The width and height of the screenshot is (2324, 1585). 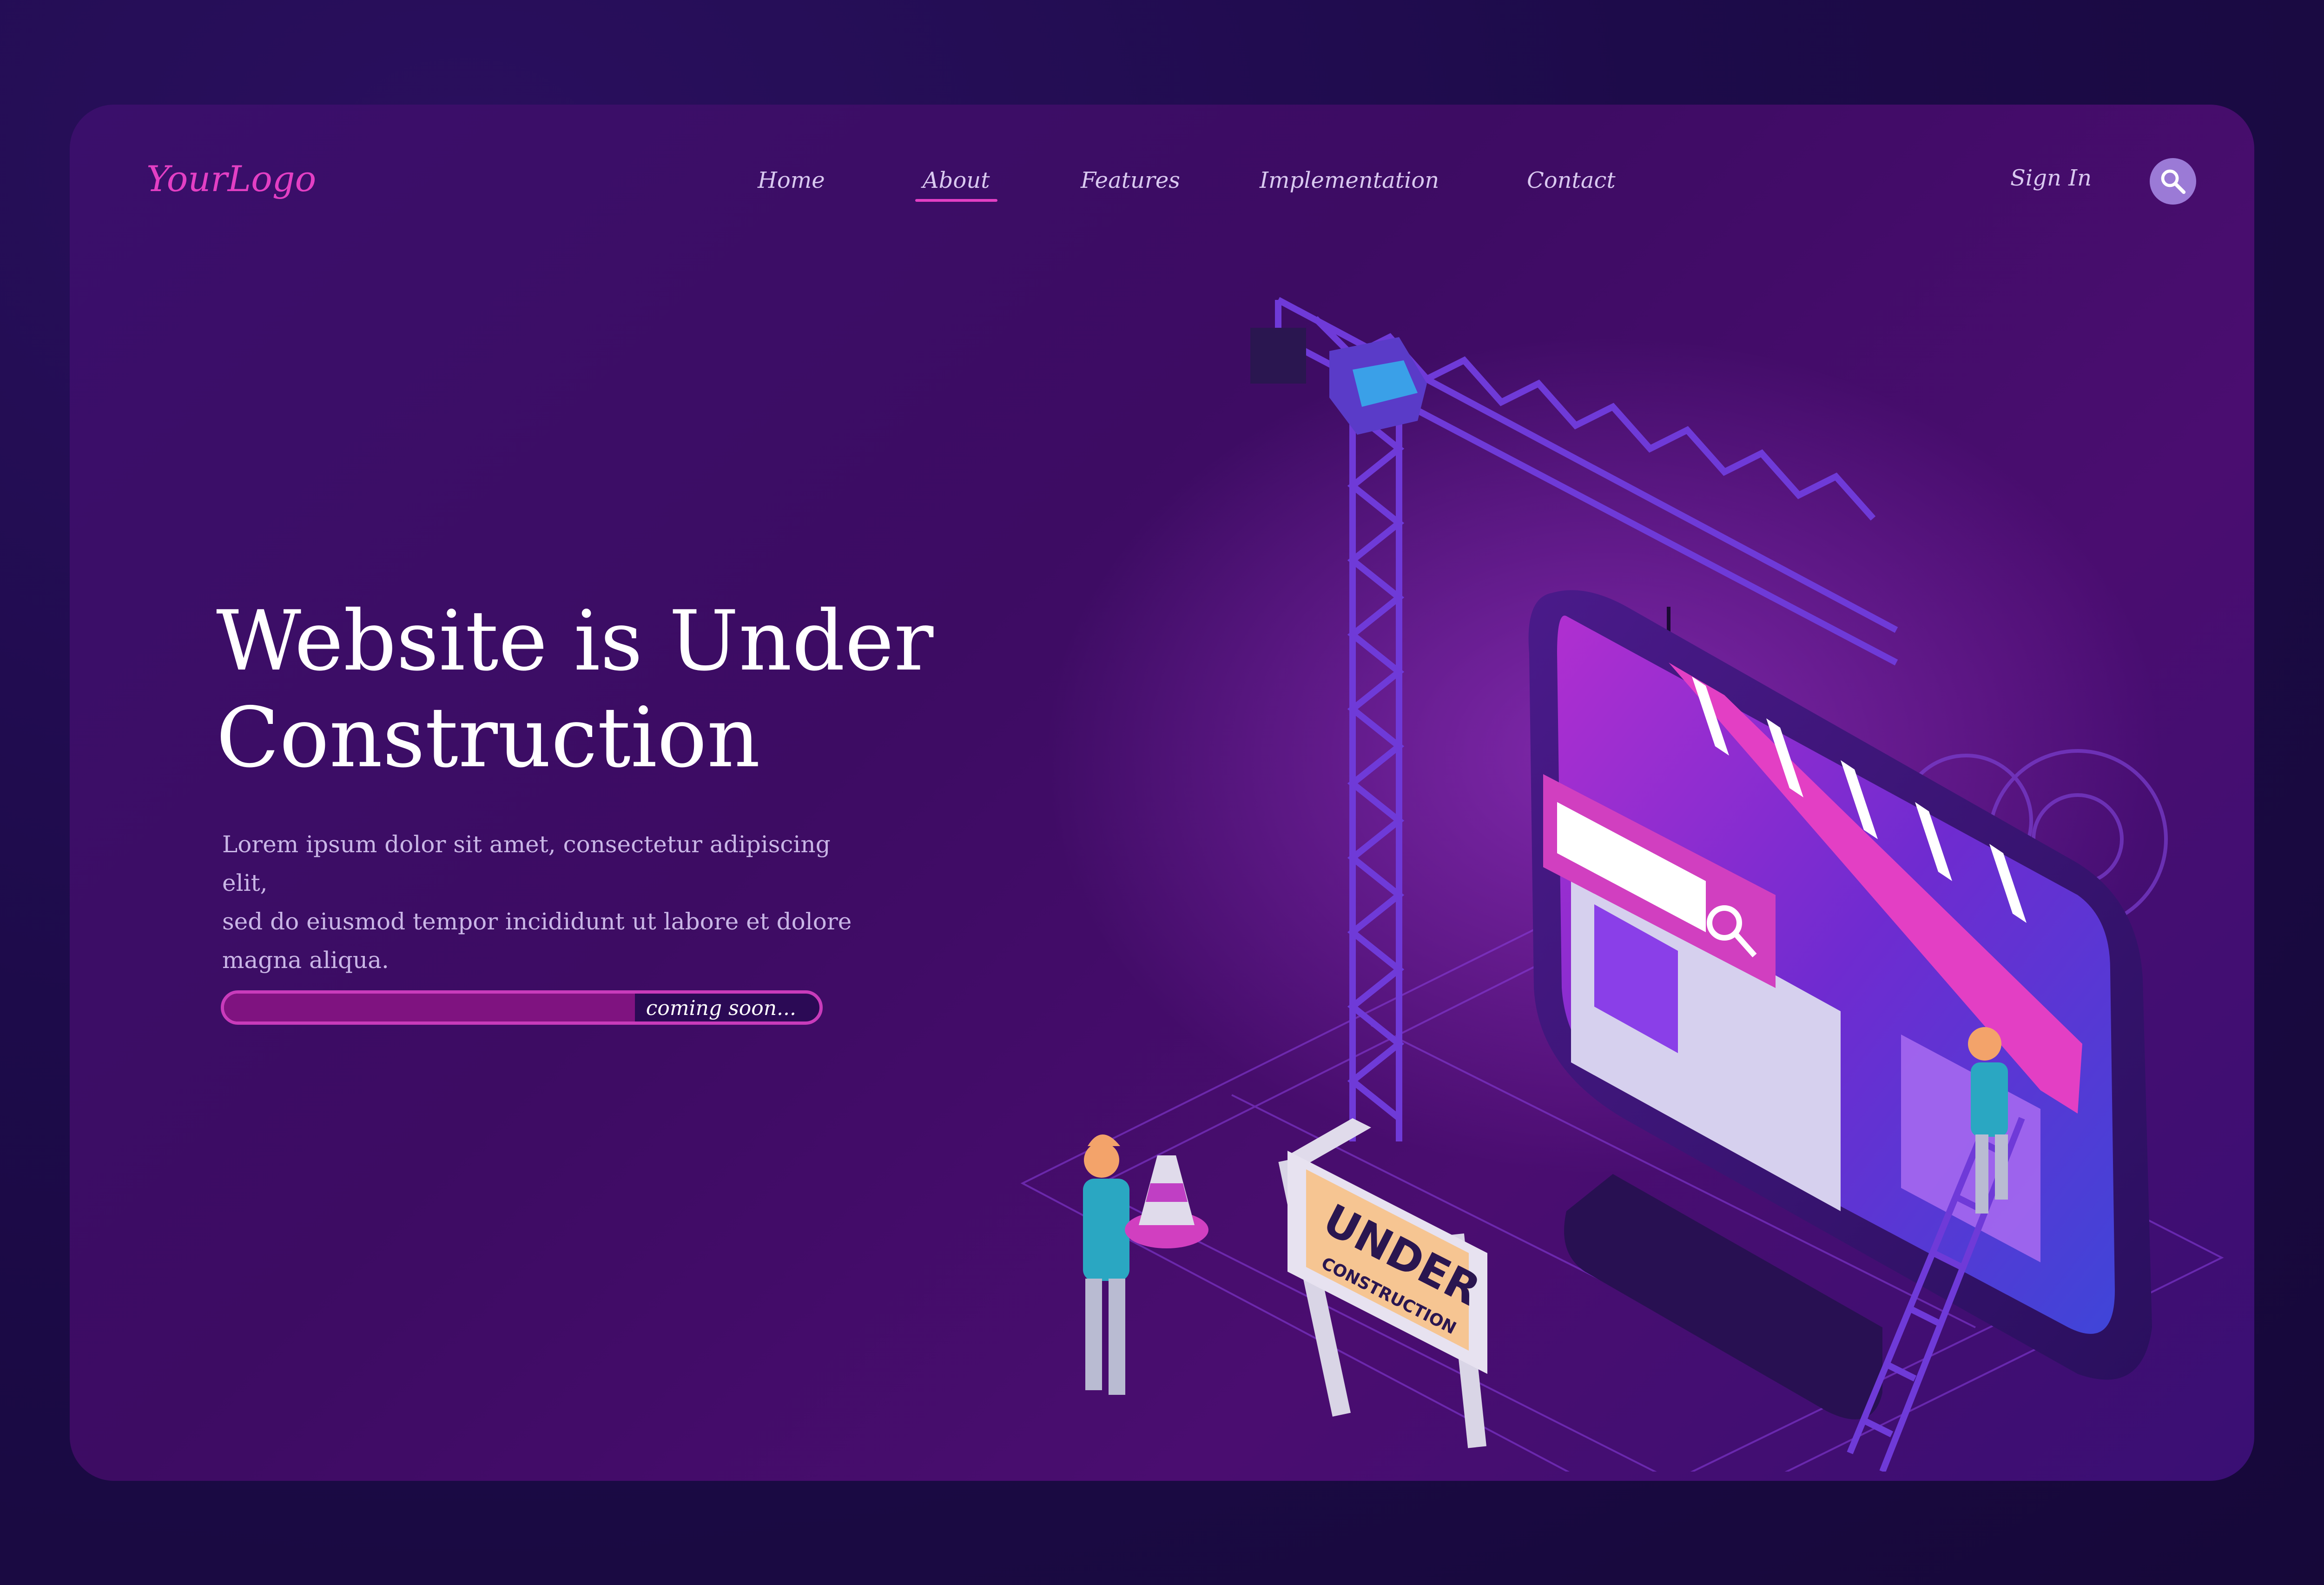 I want to click on under-construction-sign: UNDER CONSTRUCTION, so click(x=1383, y=1283).